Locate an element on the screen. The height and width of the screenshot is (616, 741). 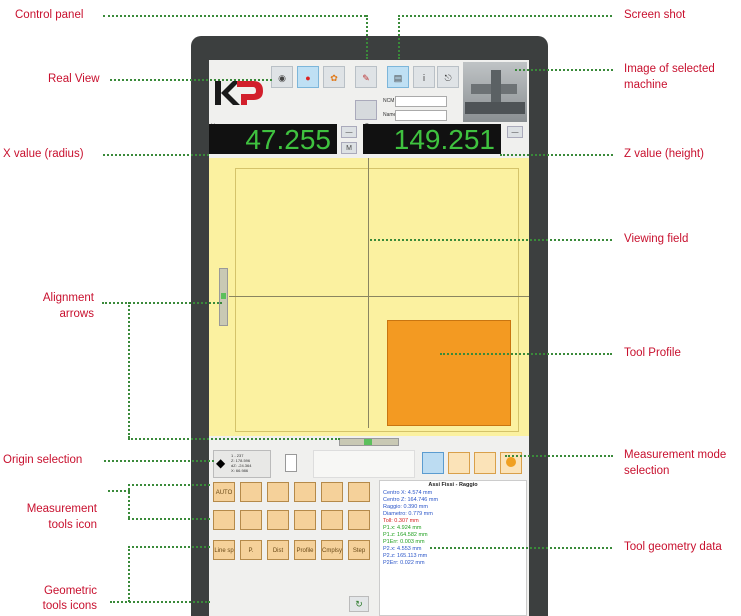
leader-geometric-tools-bot is located at coordinates (160, 602).